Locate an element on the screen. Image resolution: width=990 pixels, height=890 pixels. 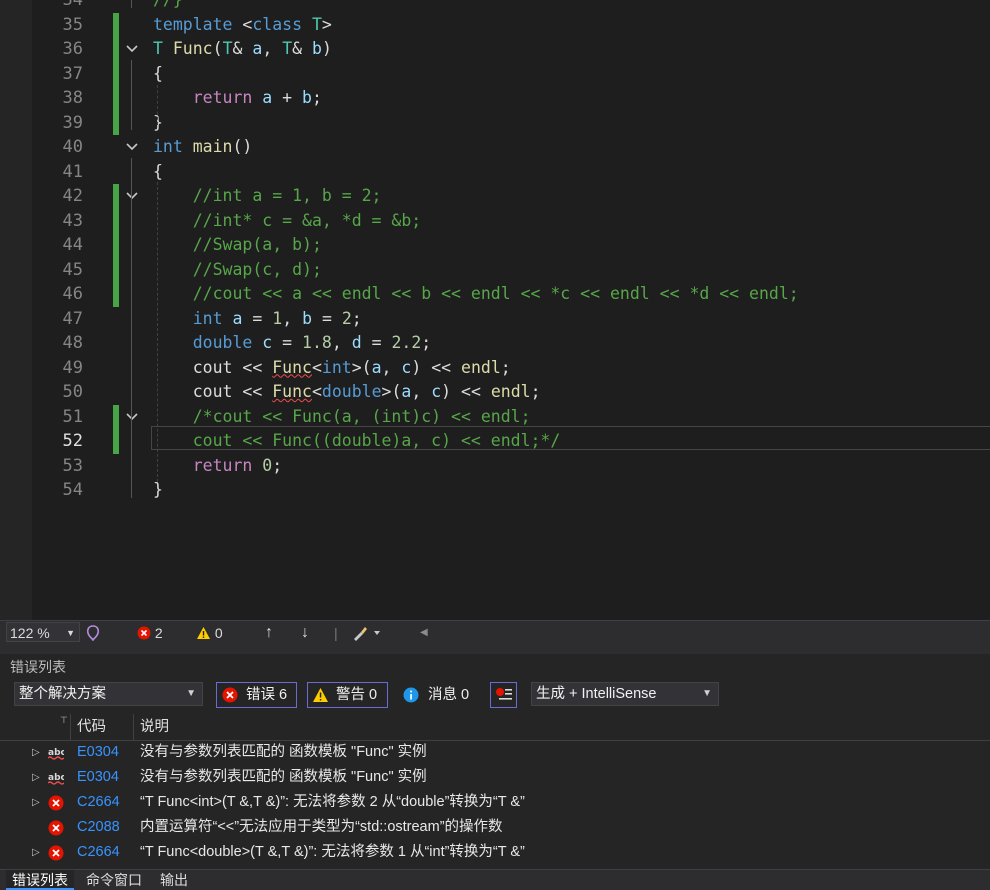
line-number: 46 is located at coordinates (72, 294).